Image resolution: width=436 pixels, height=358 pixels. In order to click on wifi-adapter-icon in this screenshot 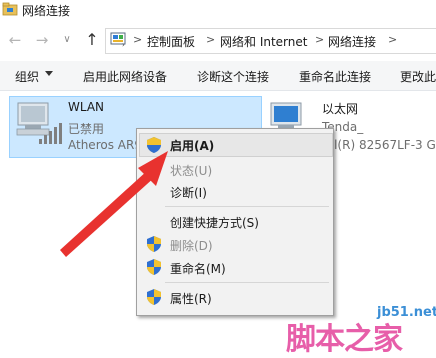, I will do `click(39, 123)`.